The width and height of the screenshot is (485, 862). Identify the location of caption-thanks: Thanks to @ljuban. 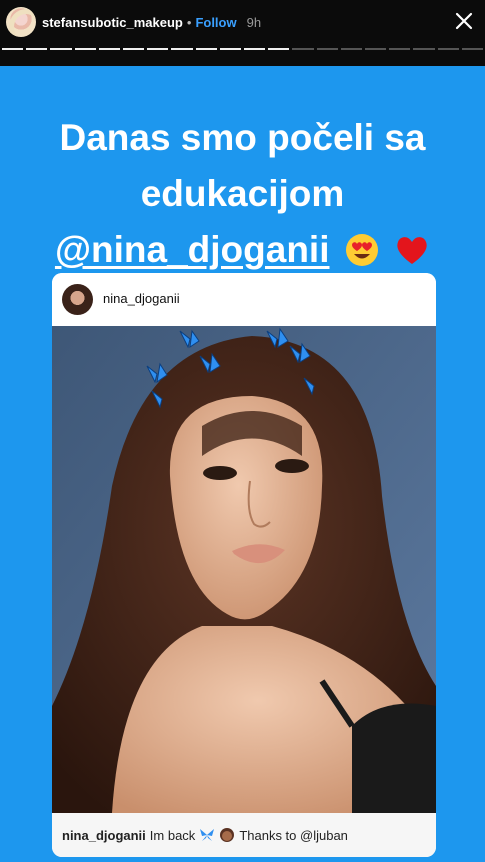
(293, 835).